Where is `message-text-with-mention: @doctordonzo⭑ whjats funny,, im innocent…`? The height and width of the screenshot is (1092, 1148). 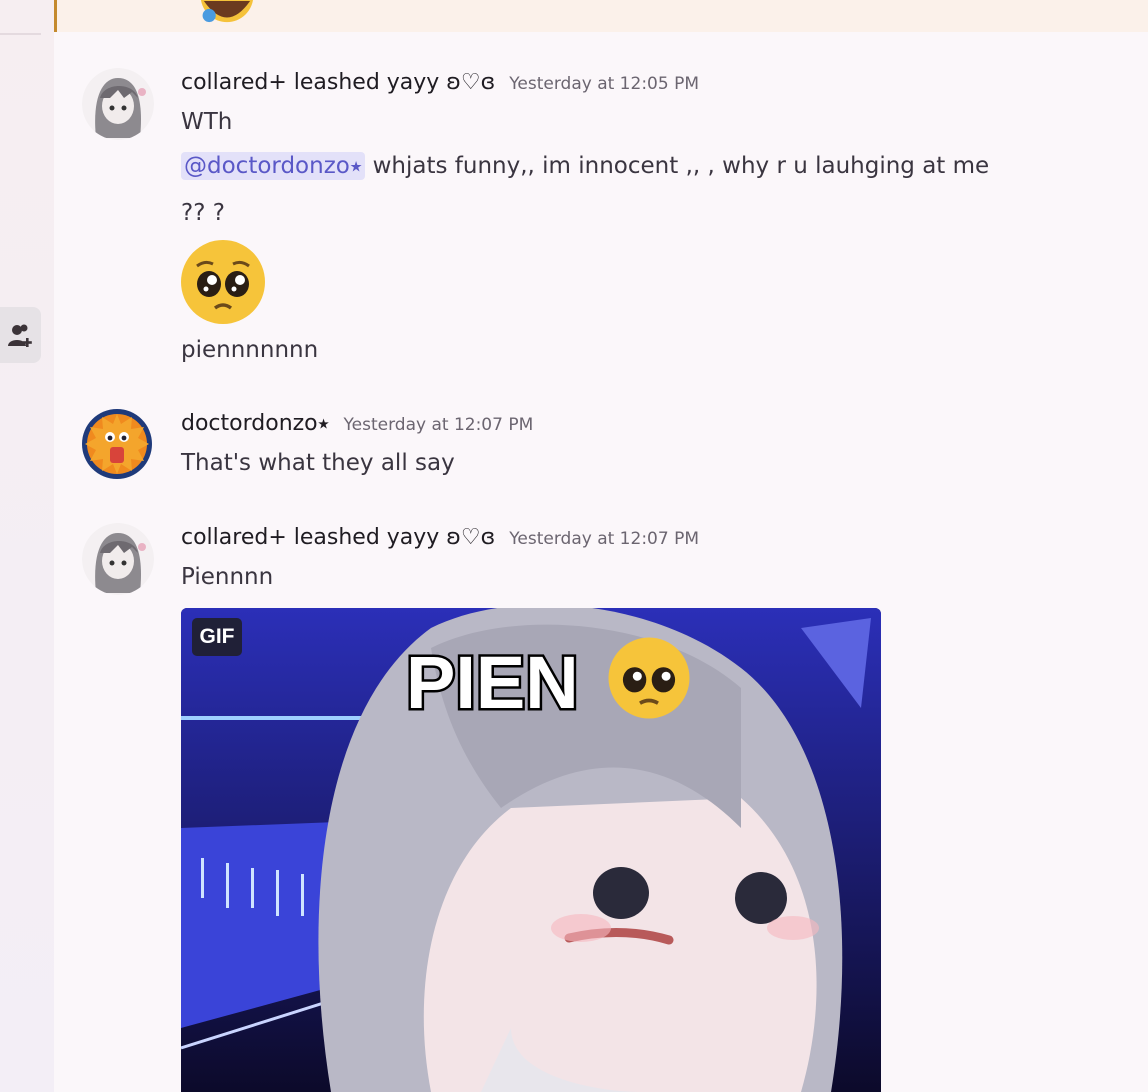 message-text-with-mention: @doctordonzo⭑ whjats funny,, im innocent… is located at coordinates (585, 166).